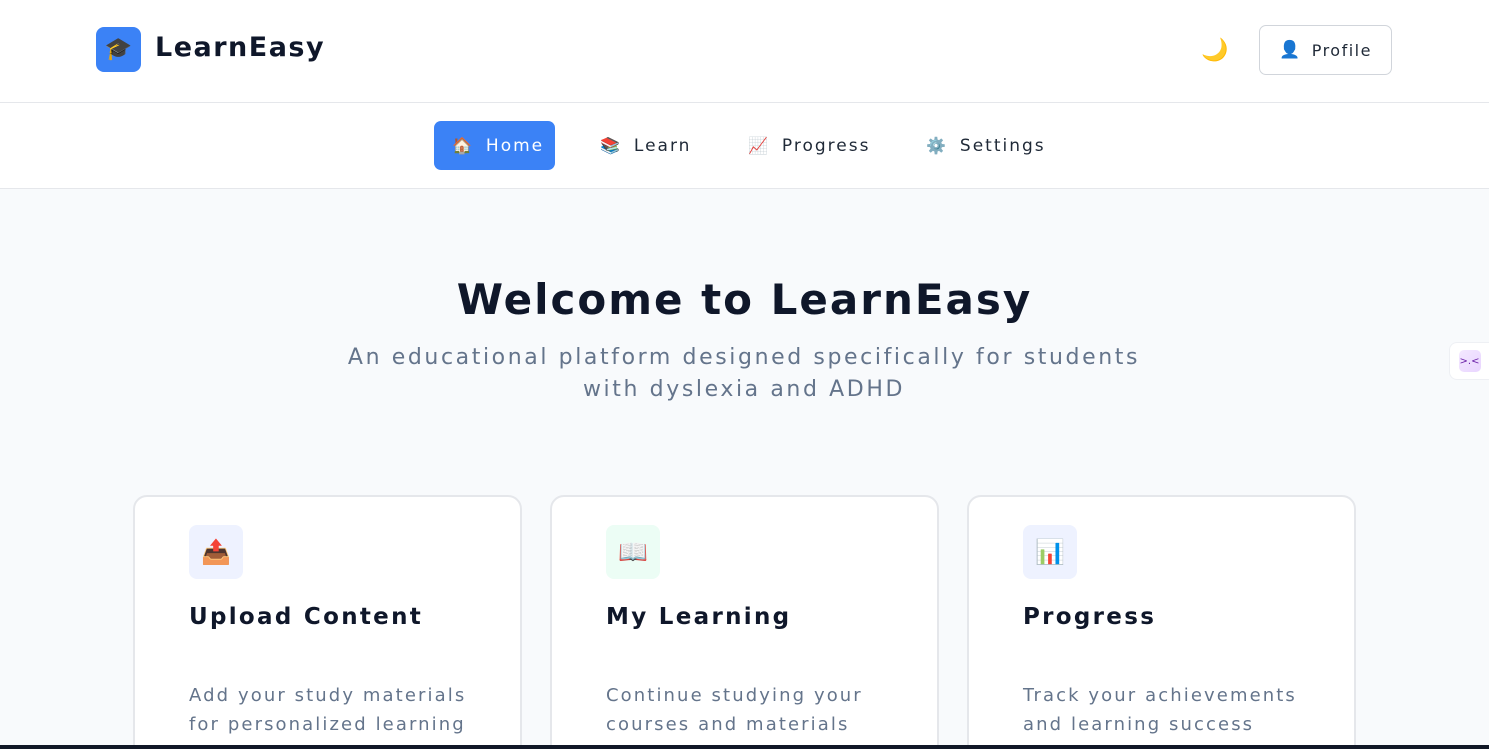  What do you see at coordinates (759, 145) in the screenshot?
I see `chart-up-icon: 📈` at bounding box center [759, 145].